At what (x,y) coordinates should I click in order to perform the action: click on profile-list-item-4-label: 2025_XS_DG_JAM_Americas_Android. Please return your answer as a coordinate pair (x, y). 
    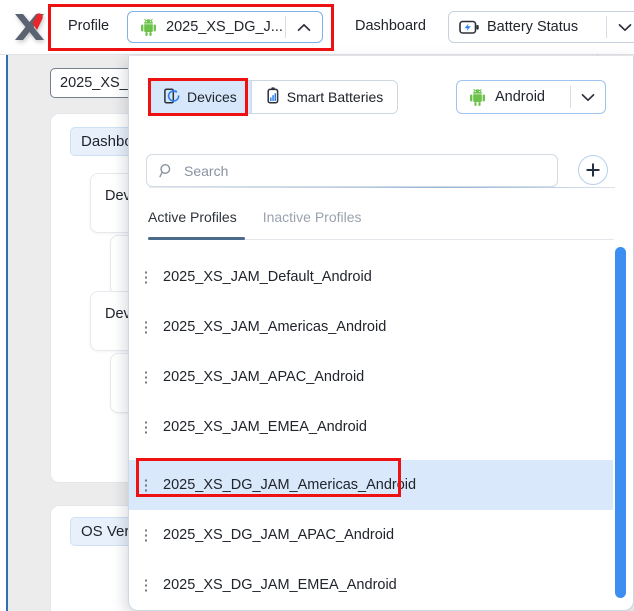
    Looking at the image, I should click on (290, 485).